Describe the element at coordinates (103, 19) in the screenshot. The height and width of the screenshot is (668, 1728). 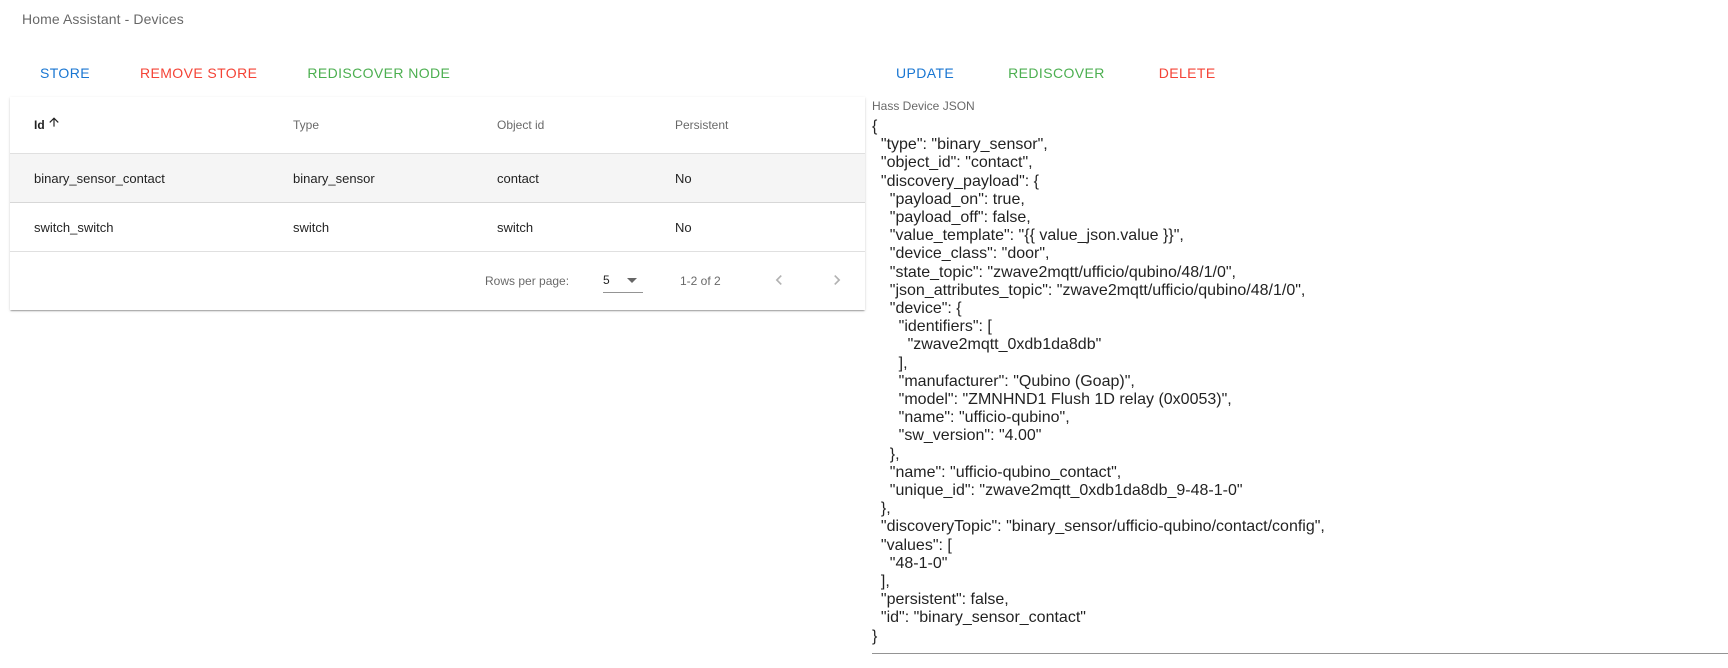
I see `page-title: Home Assistant - Devices` at that location.